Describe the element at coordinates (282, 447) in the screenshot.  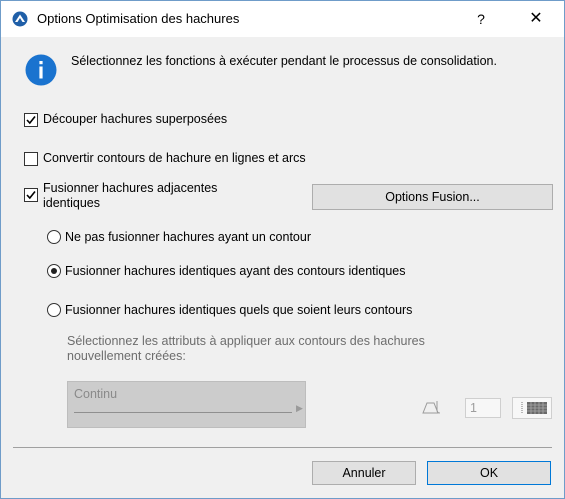
I see `footer-separator` at that location.